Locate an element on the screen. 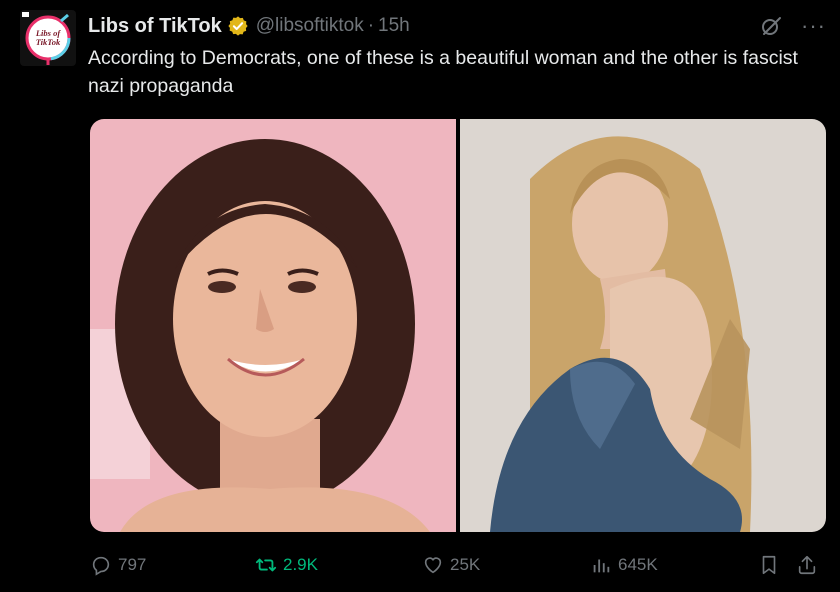 This screenshot has width=840, height=592. svg-text: TikTok is located at coordinates (48, 42).